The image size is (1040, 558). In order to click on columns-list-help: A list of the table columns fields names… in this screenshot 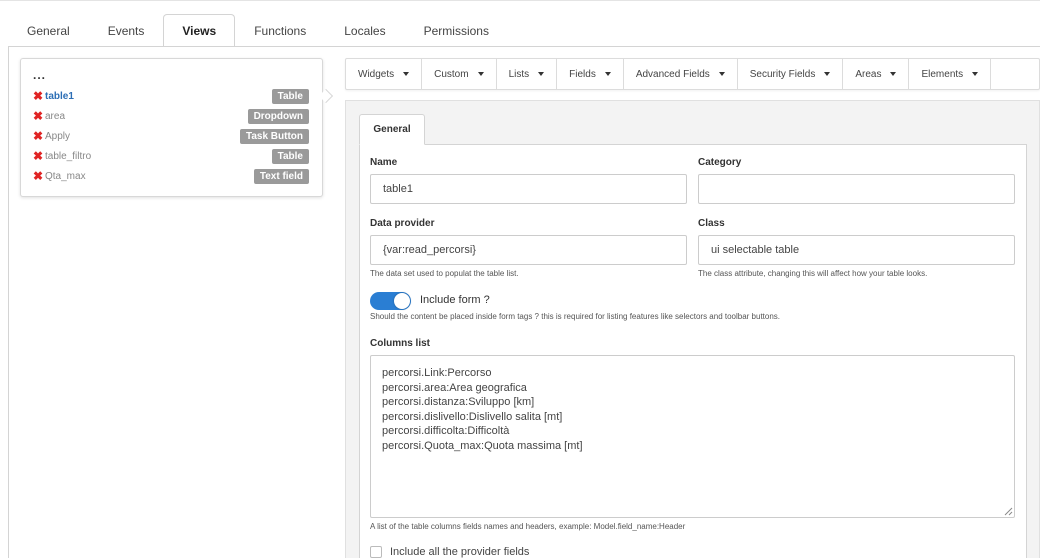, I will do `click(528, 526)`.